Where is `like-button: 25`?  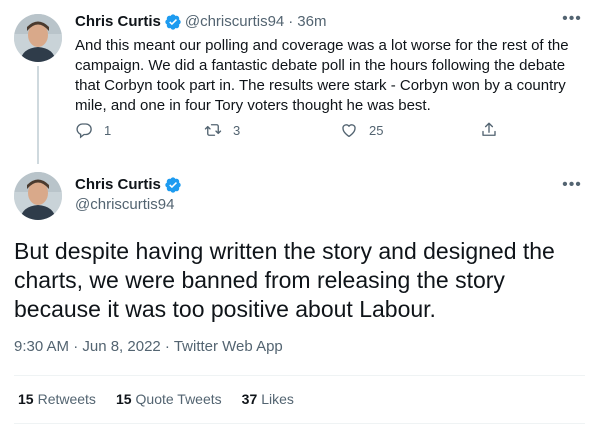 like-button: 25 is located at coordinates (361, 130).